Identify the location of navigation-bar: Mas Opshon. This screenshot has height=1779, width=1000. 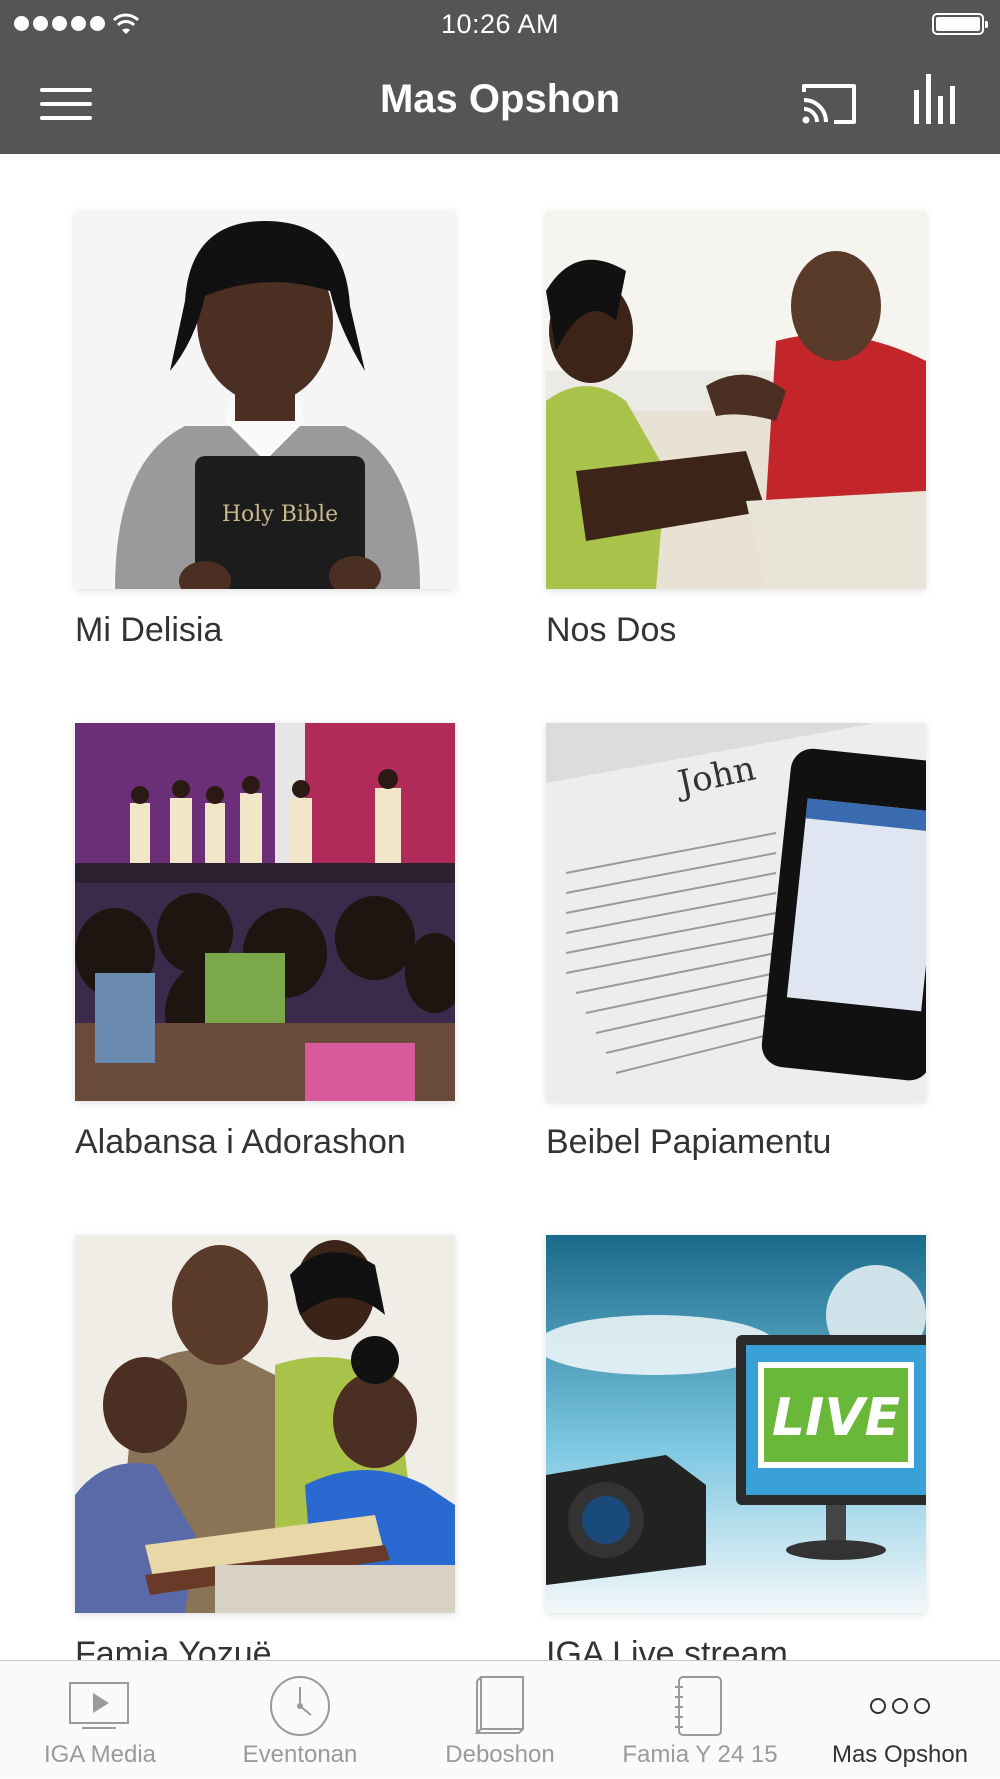
(500, 102).